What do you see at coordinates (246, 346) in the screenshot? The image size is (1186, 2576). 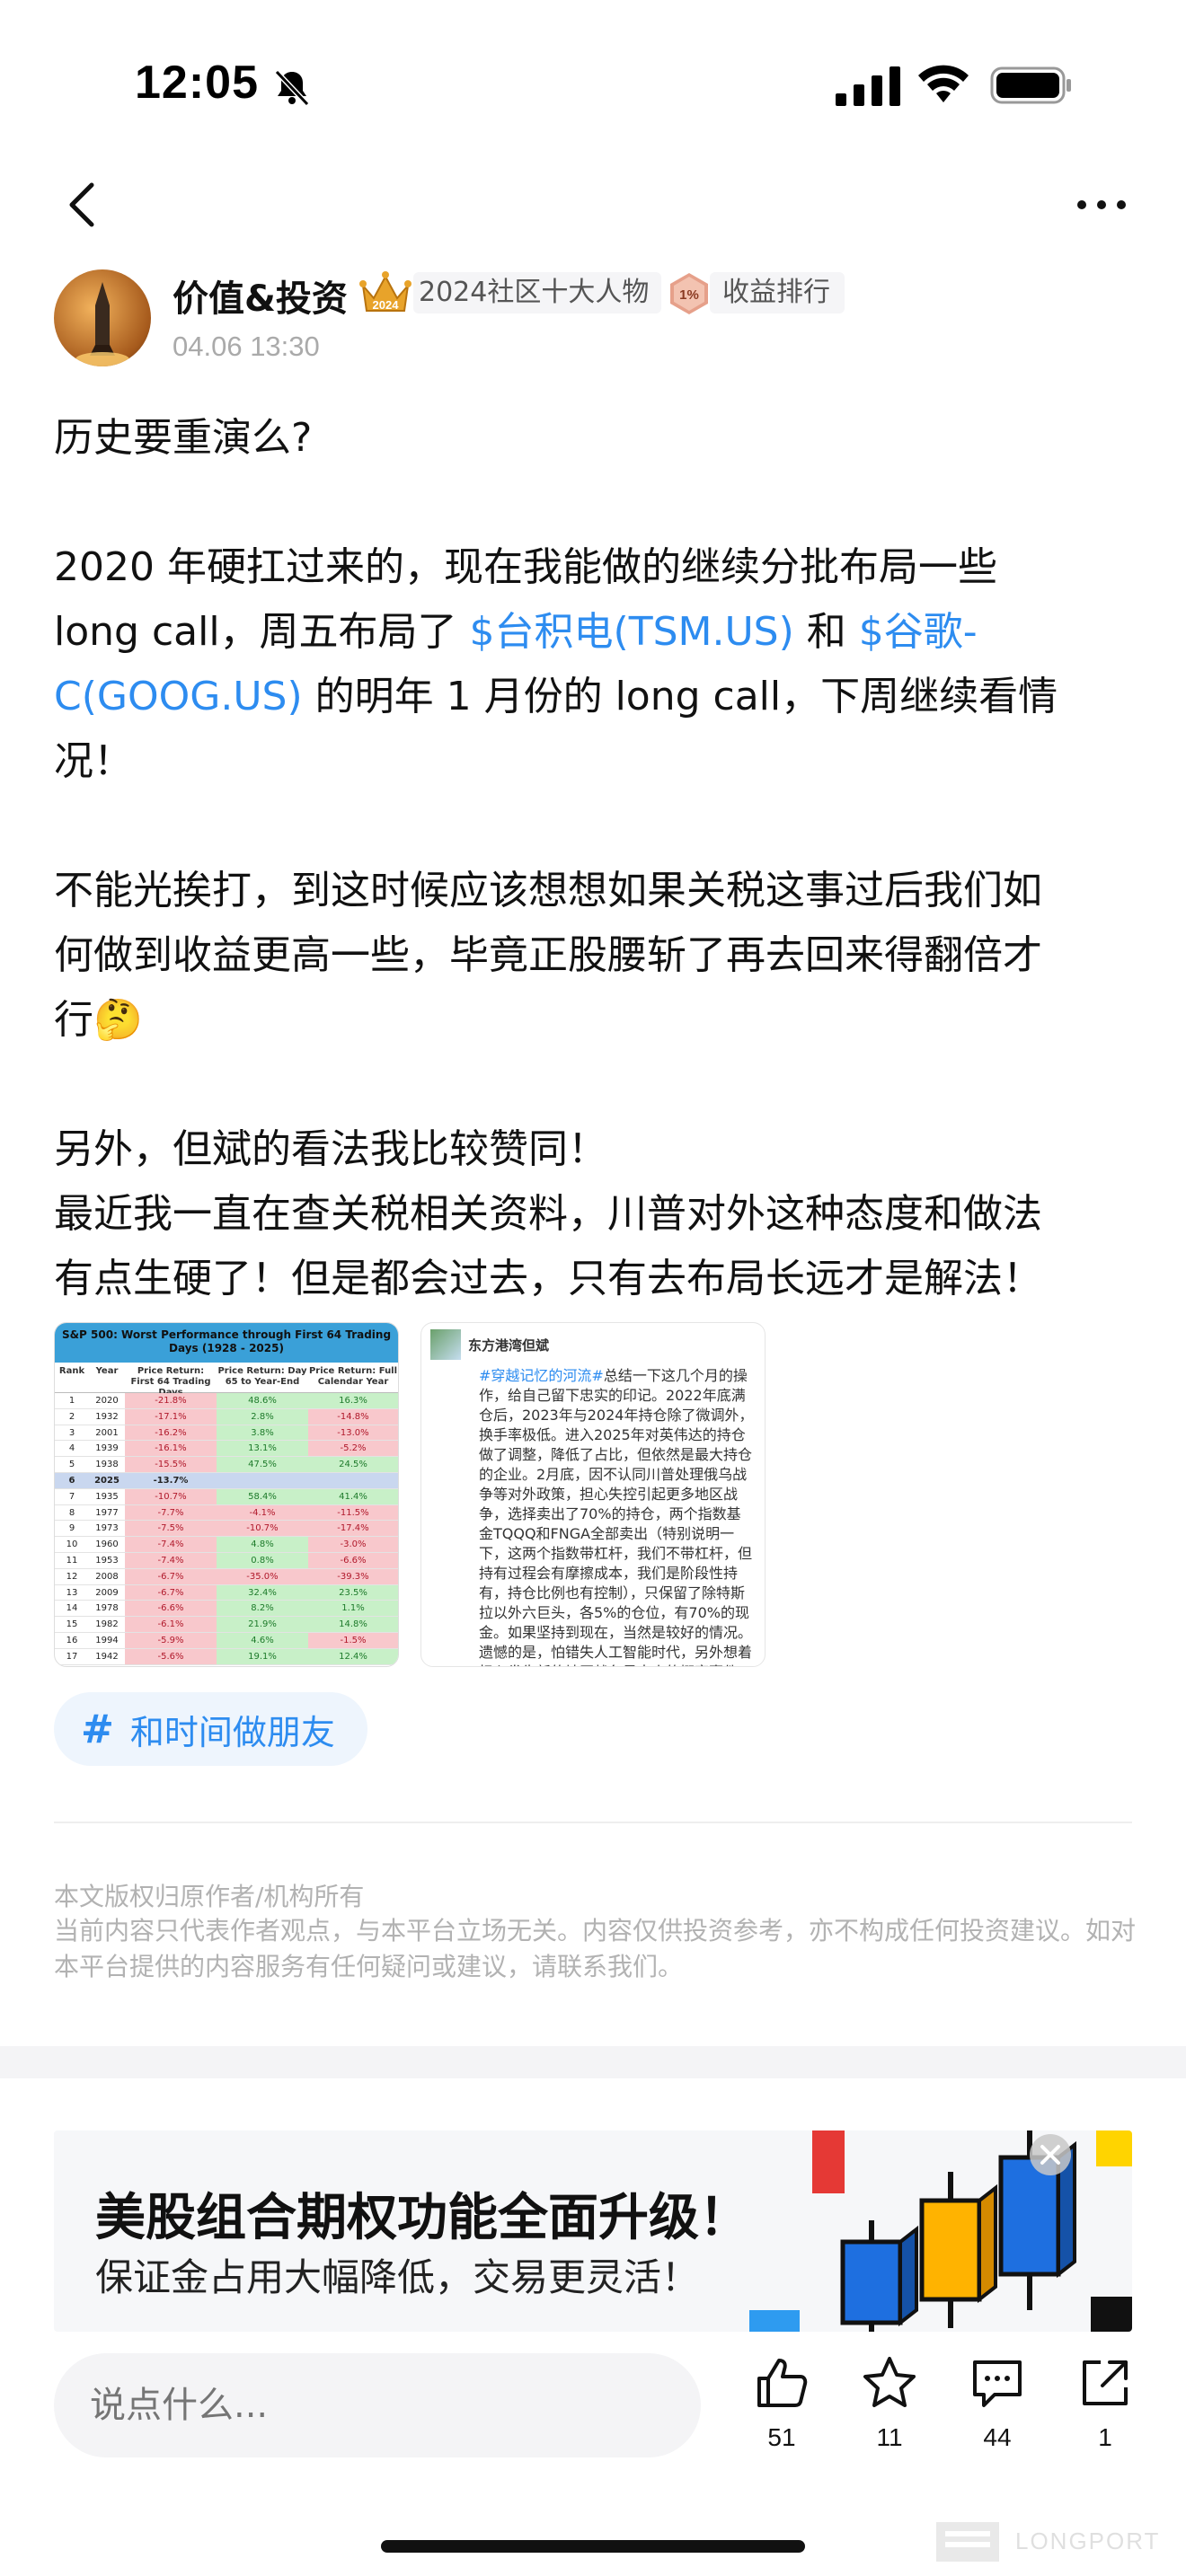 I see `post-time: 04.06 13:30` at bounding box center [246, 346].